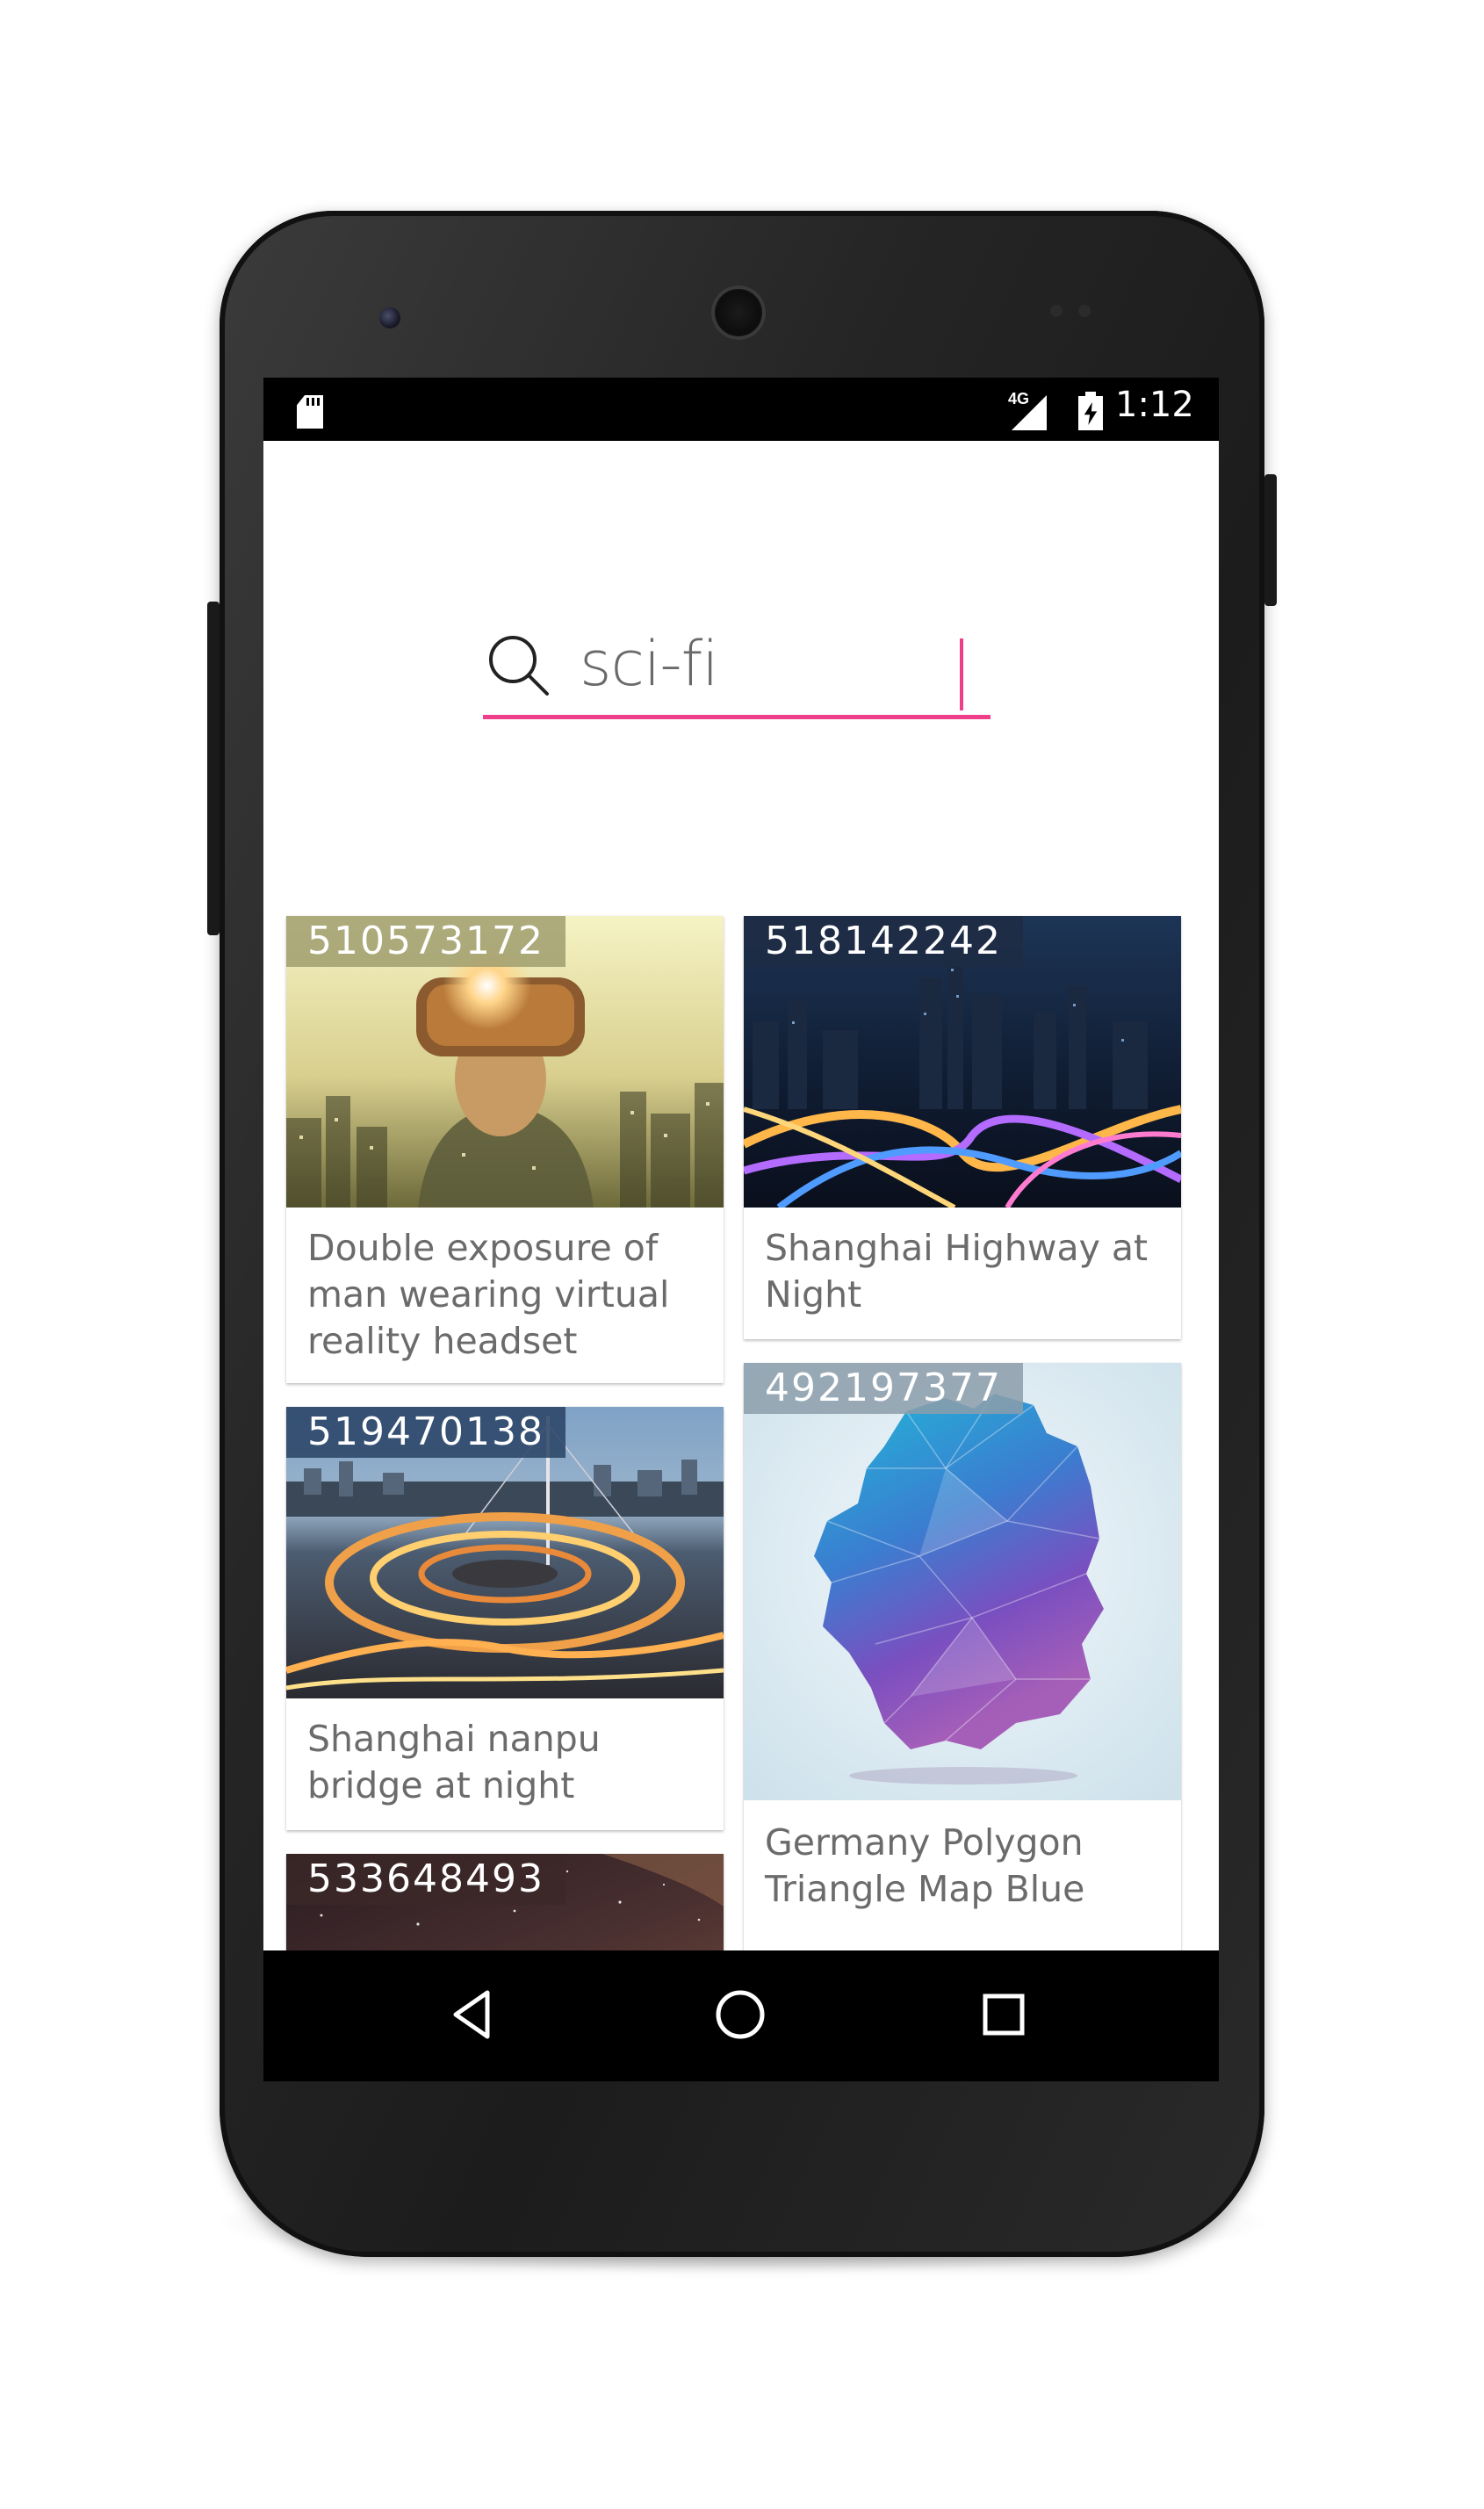 The height and width of the screenshot is (2509, 1484). I want to click on front-camera, so click(389, 317).